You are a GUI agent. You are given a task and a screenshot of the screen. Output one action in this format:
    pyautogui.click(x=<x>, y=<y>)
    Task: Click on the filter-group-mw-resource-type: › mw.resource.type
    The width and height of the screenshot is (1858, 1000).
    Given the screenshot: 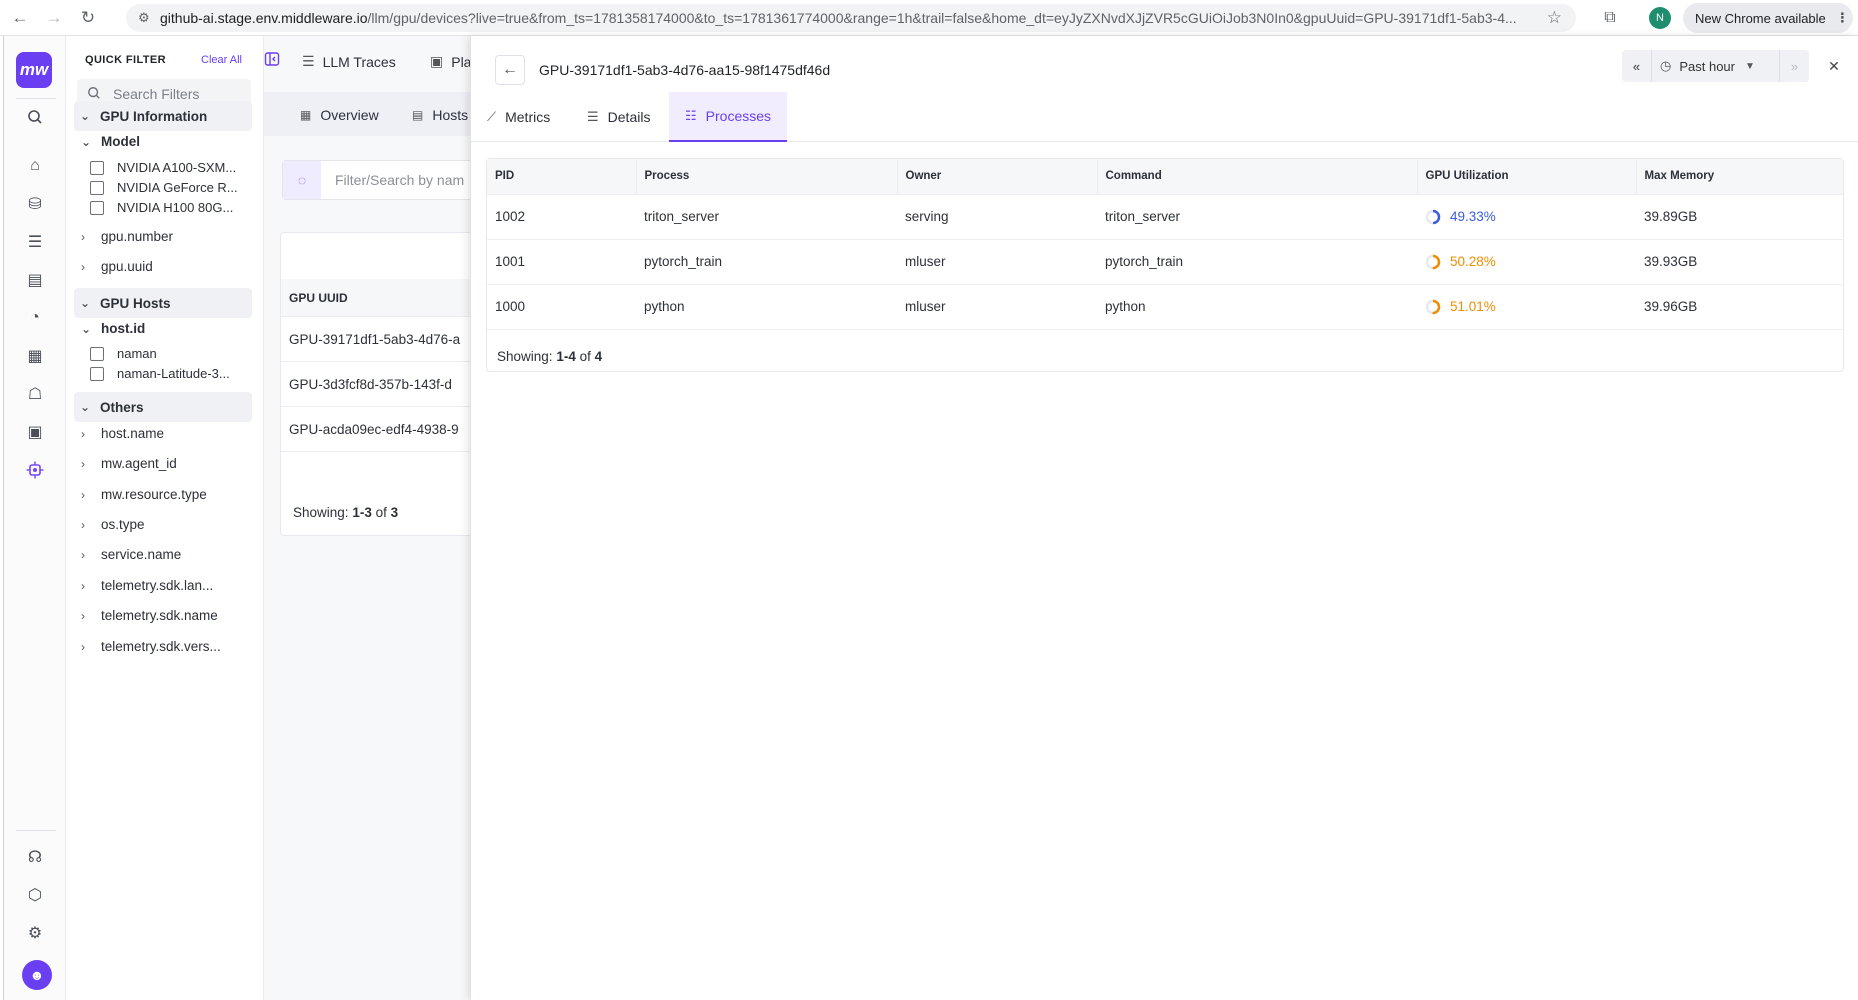 What is the action you would take?
    pyautogui.click(x=144, y=494)
    